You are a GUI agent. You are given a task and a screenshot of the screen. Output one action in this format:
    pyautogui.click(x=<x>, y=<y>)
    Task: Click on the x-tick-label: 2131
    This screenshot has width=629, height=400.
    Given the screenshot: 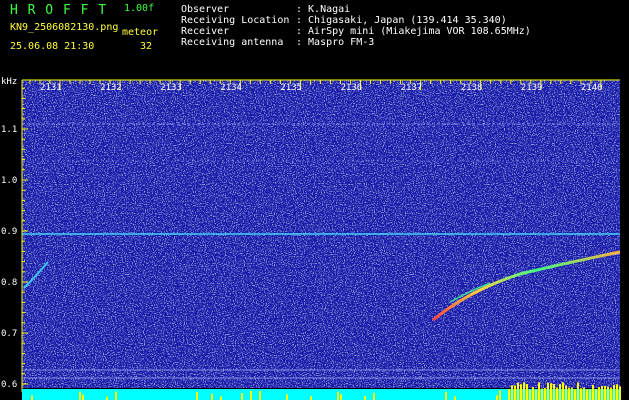 What is the action you would take?
    pyautogui.click(x=51, y=88)
    